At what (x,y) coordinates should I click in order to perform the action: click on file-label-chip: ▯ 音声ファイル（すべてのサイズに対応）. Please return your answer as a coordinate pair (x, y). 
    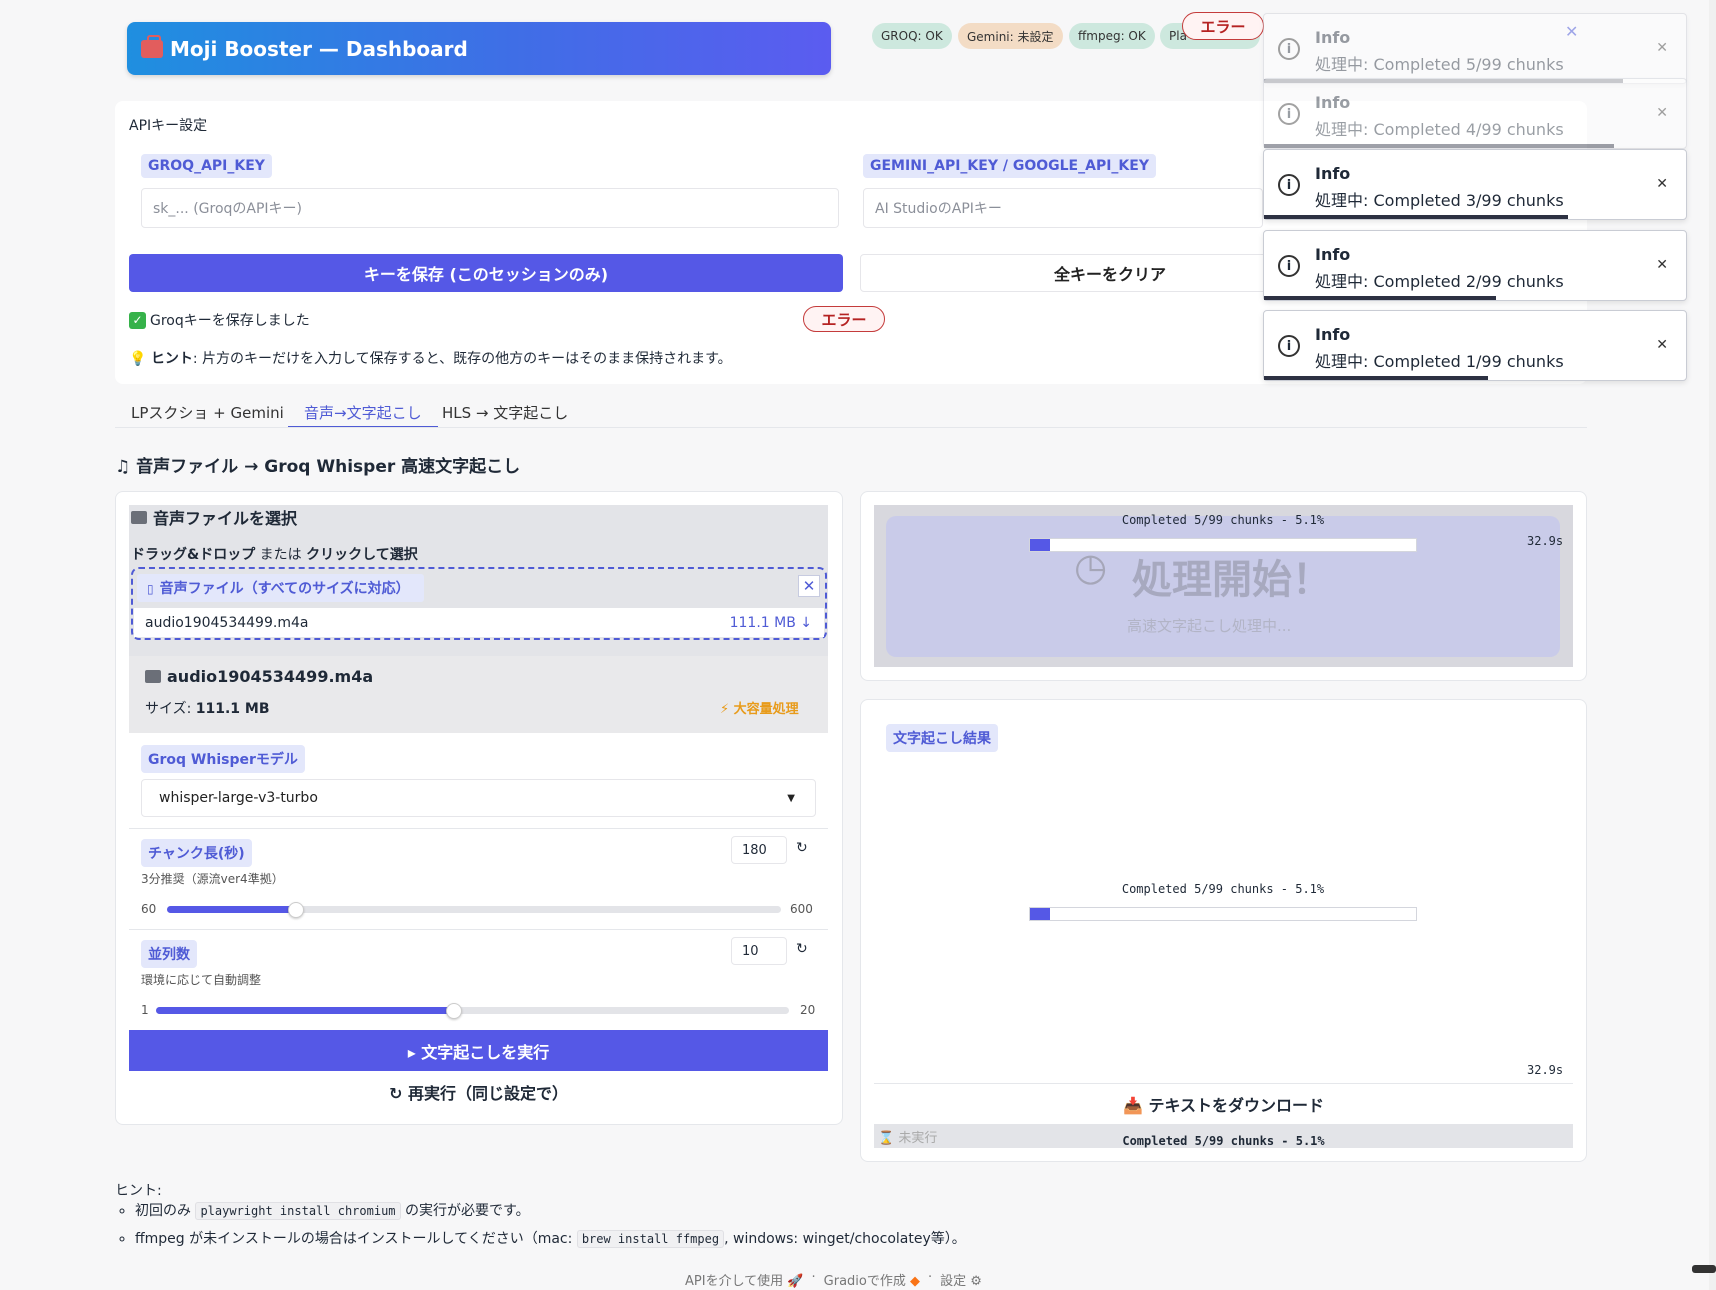
    Looking at the image, I should click on (280, 588).